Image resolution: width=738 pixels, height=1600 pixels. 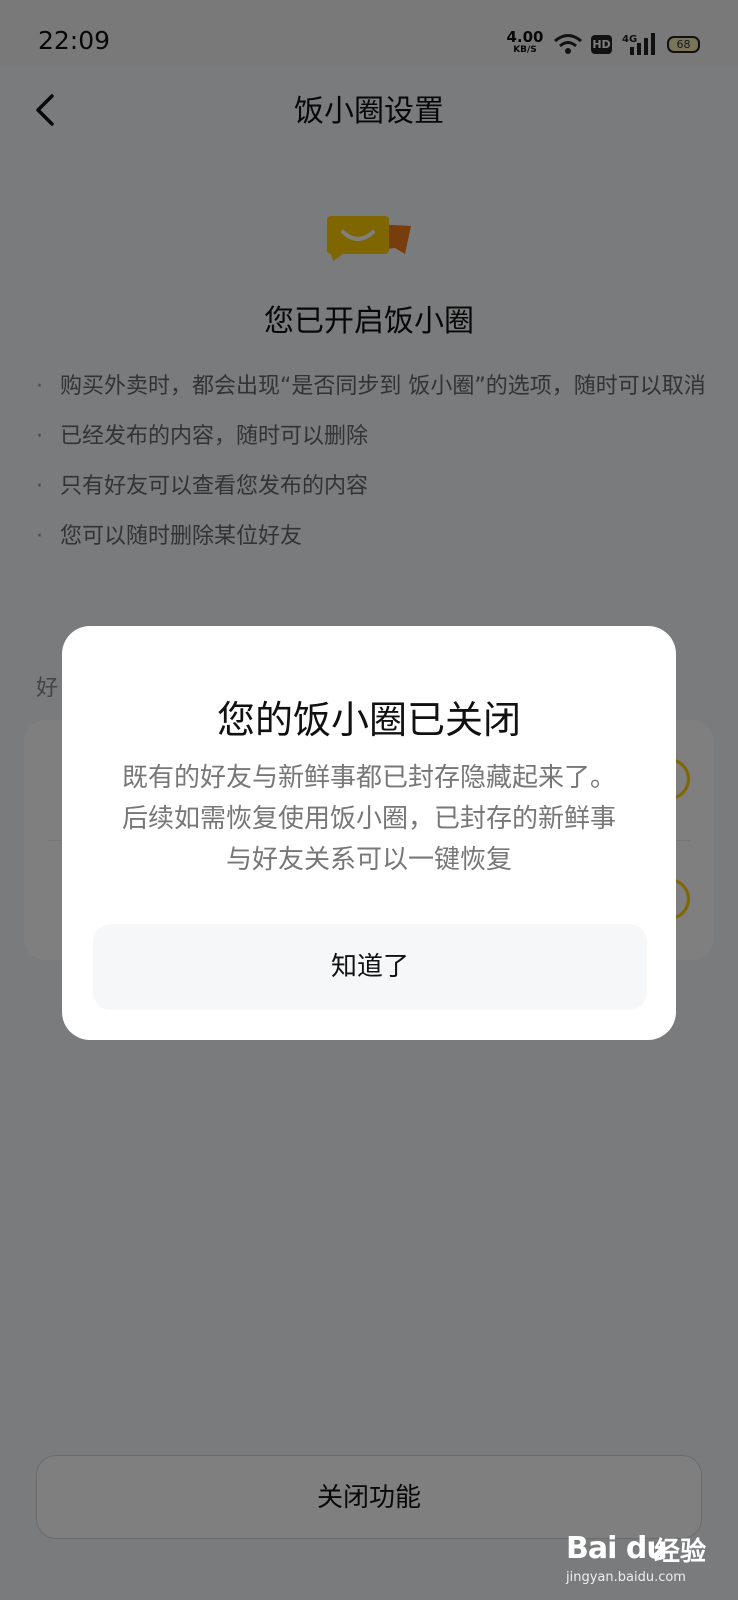 What do you see at coordinates (680, 1552) in the screenshot?
I see `watermark-text: 经验` at bounding box center [680, 1552].